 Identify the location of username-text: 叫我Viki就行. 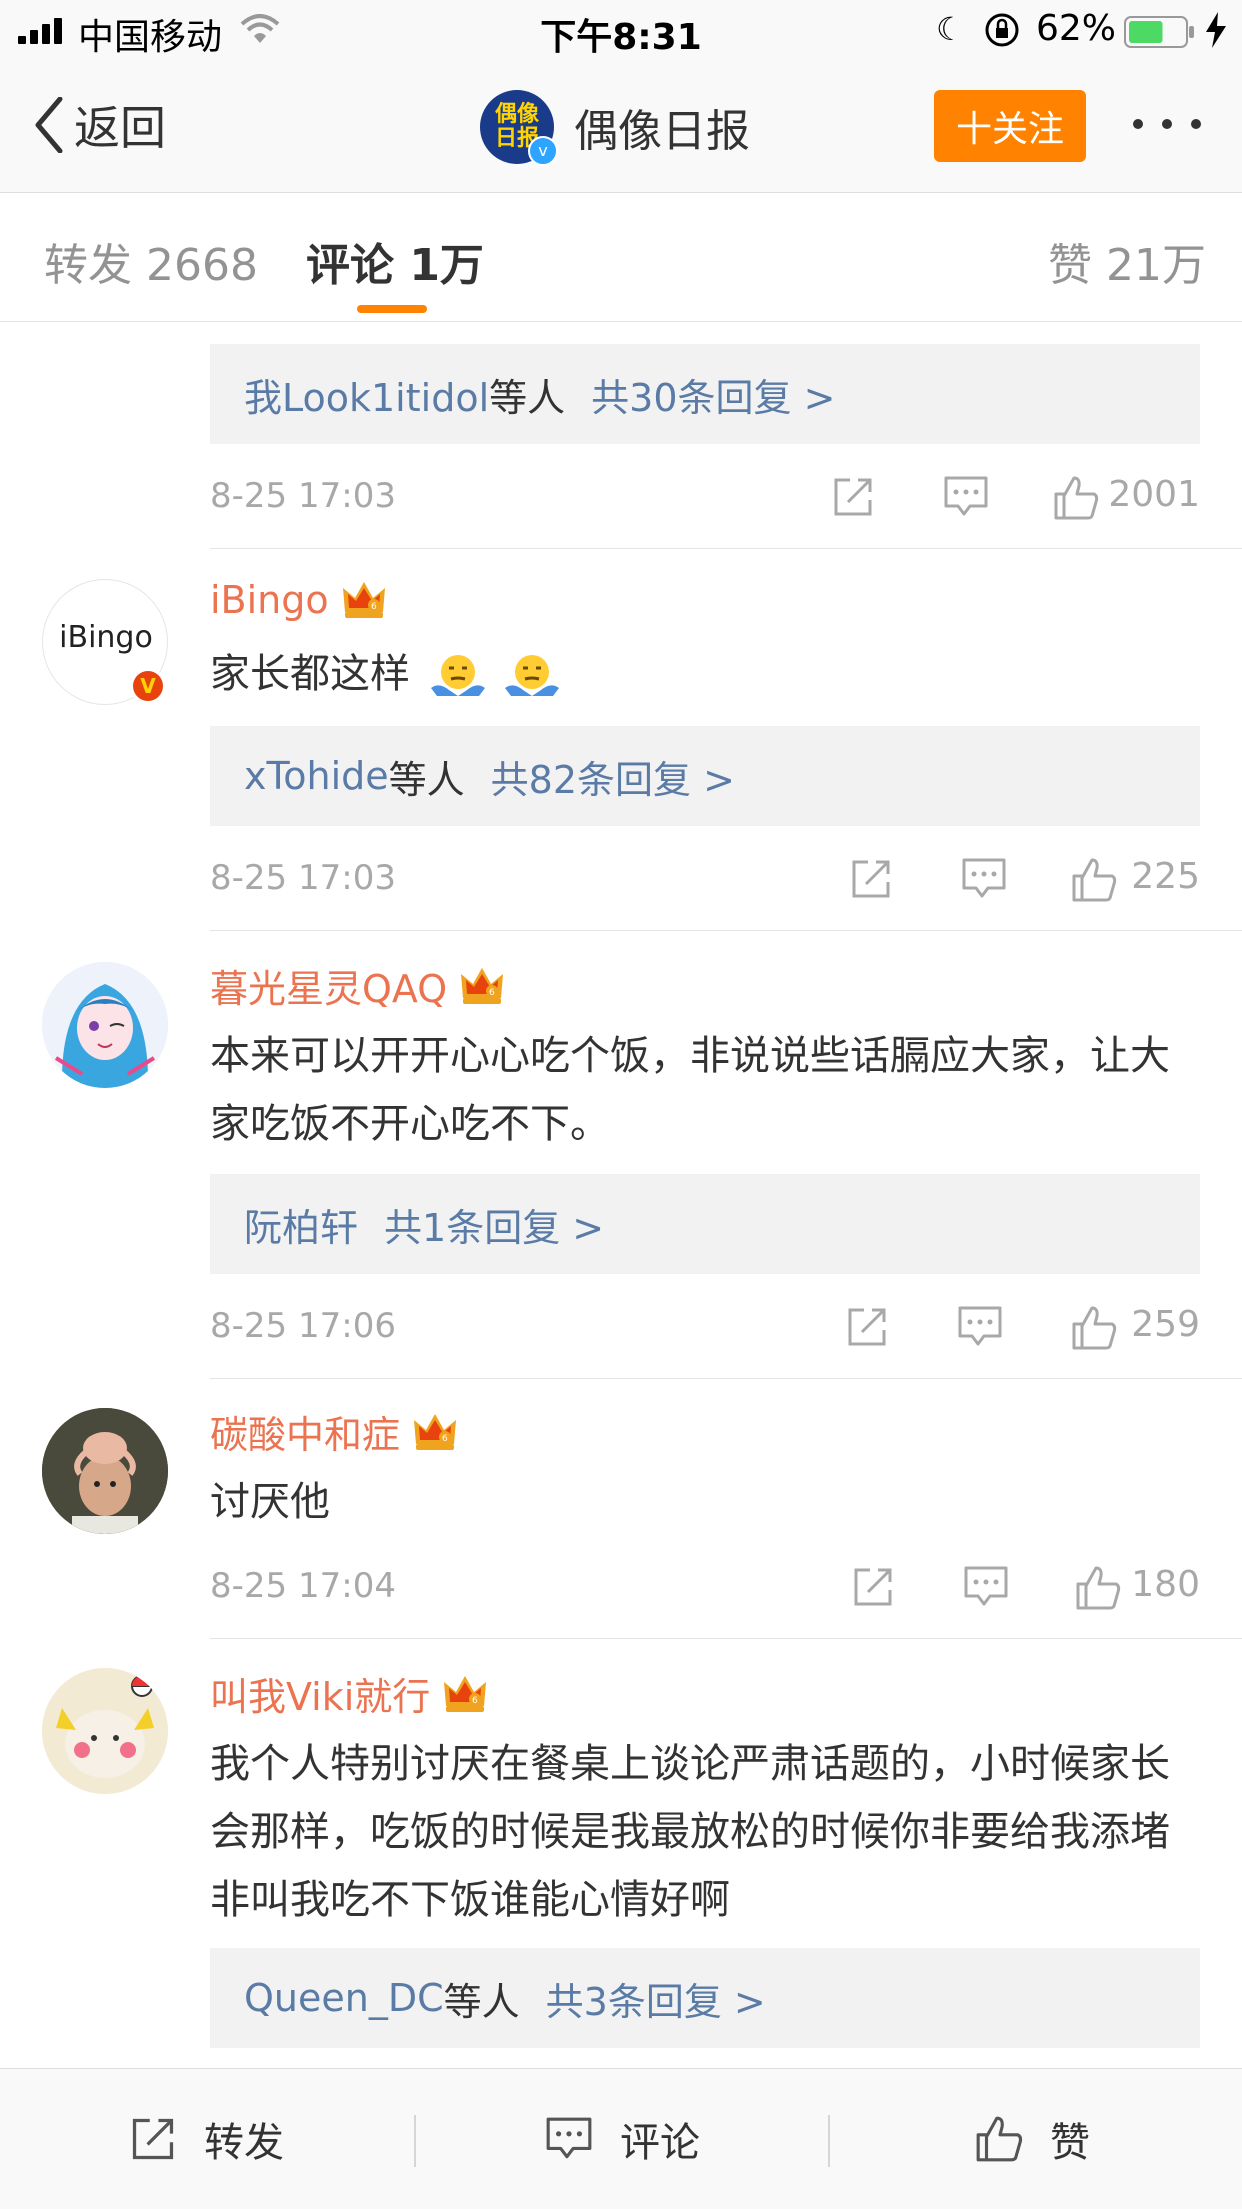
(320, 1697).